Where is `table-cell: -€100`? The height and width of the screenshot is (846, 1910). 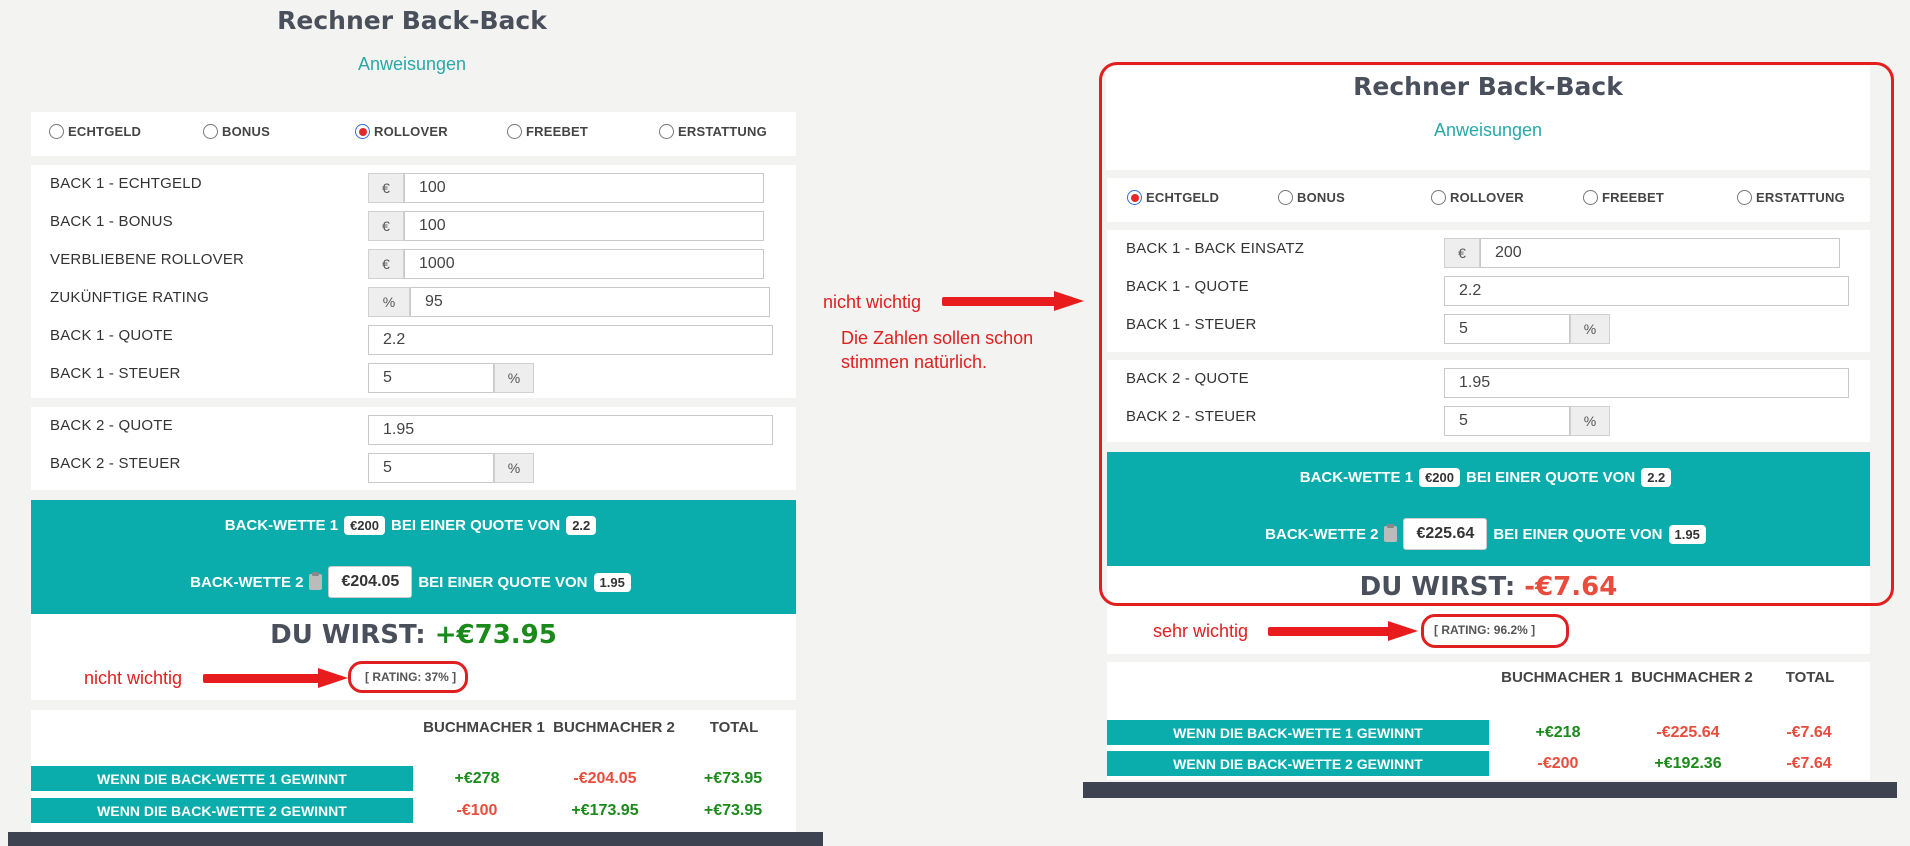
table-cell: -€100 is located at coordinates (477, 810).